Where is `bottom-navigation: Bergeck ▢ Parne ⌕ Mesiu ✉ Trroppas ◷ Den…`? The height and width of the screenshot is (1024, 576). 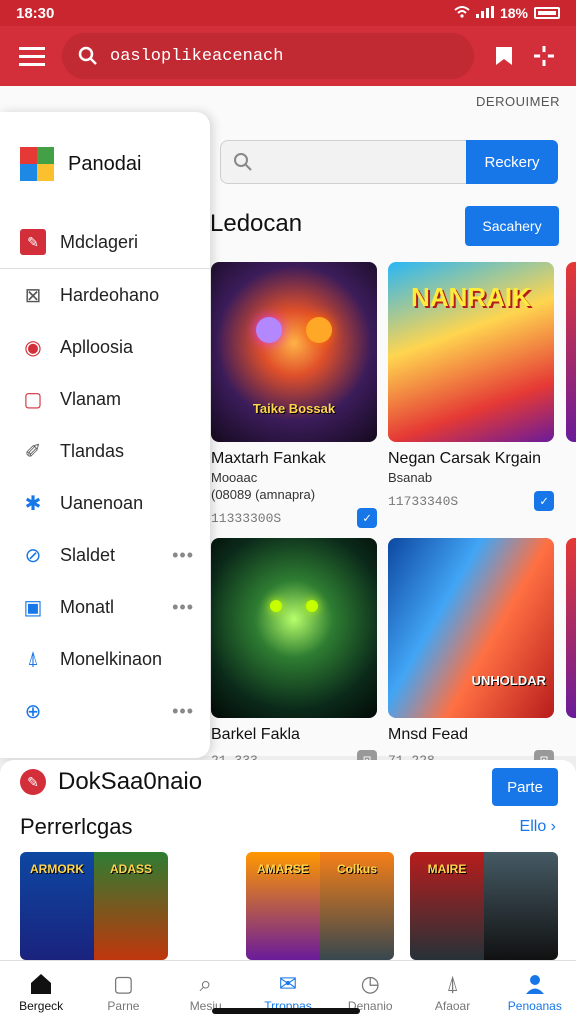 bottom-navigation: Bergeck ▢ Parne ⌕ Mesiu ✉ Trroppas ◷ Den… is located at coordinates (288, 992).